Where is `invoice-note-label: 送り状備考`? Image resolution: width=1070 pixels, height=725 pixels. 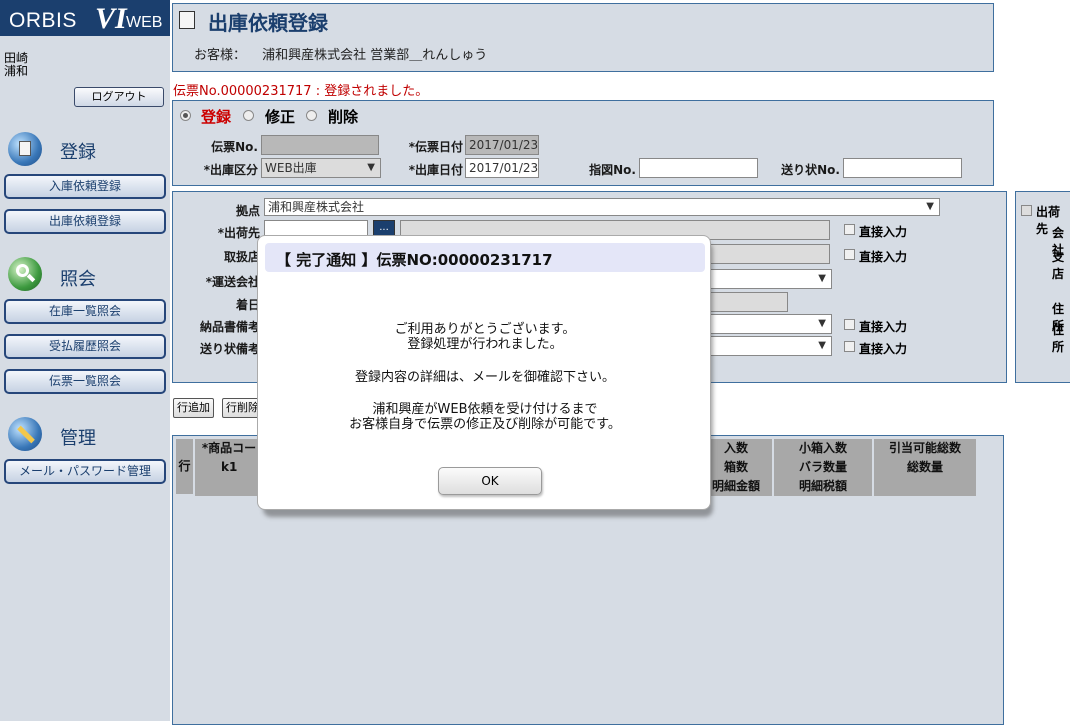
invoice-note-label: 送り状備考 is located at coordinates (229, 349).